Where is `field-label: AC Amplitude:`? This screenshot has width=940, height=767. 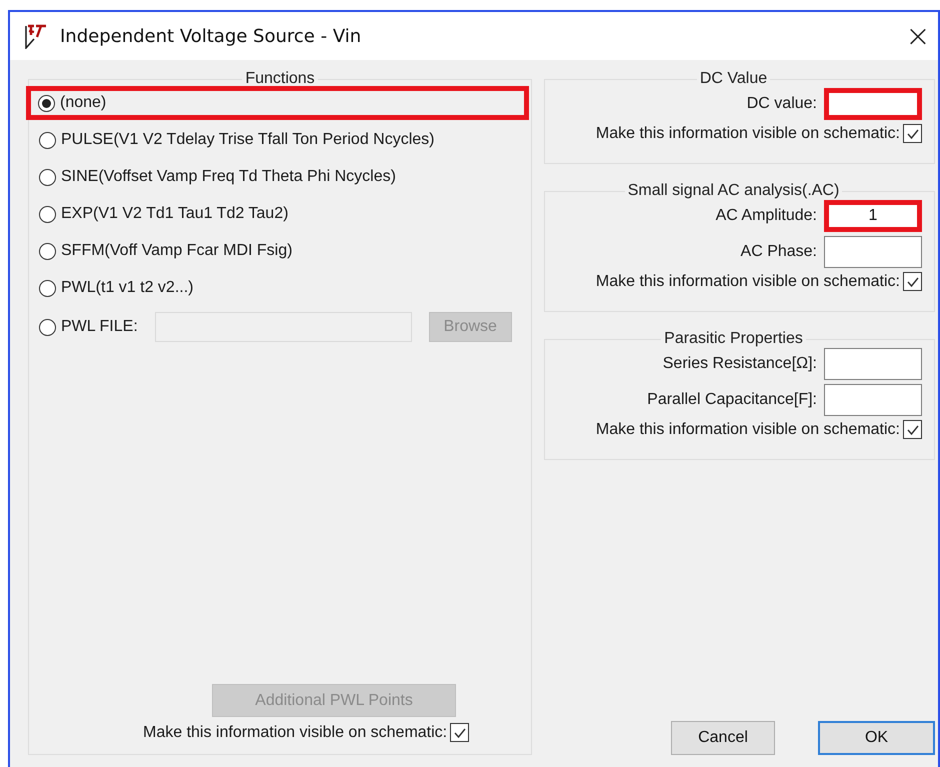
field-label: AC Amplitude: is located at coordinates (766, 216).